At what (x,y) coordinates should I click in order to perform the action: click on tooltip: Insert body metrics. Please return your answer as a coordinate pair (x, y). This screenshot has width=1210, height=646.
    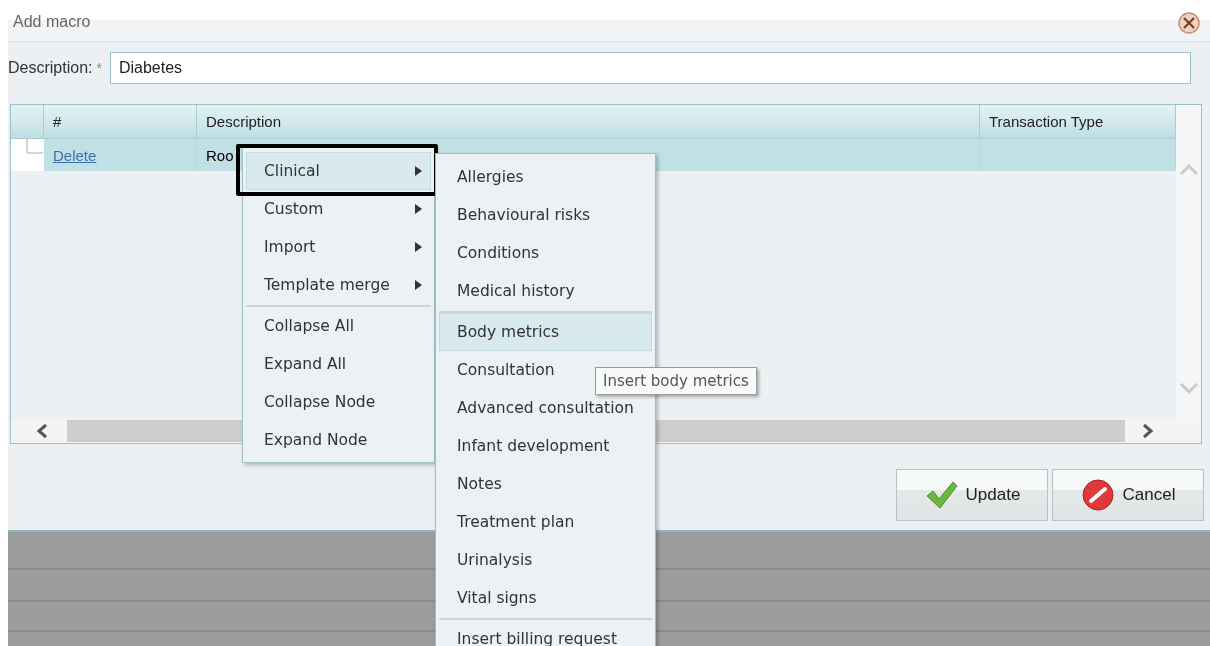
    Looking at the image, I should click on (676, 381).